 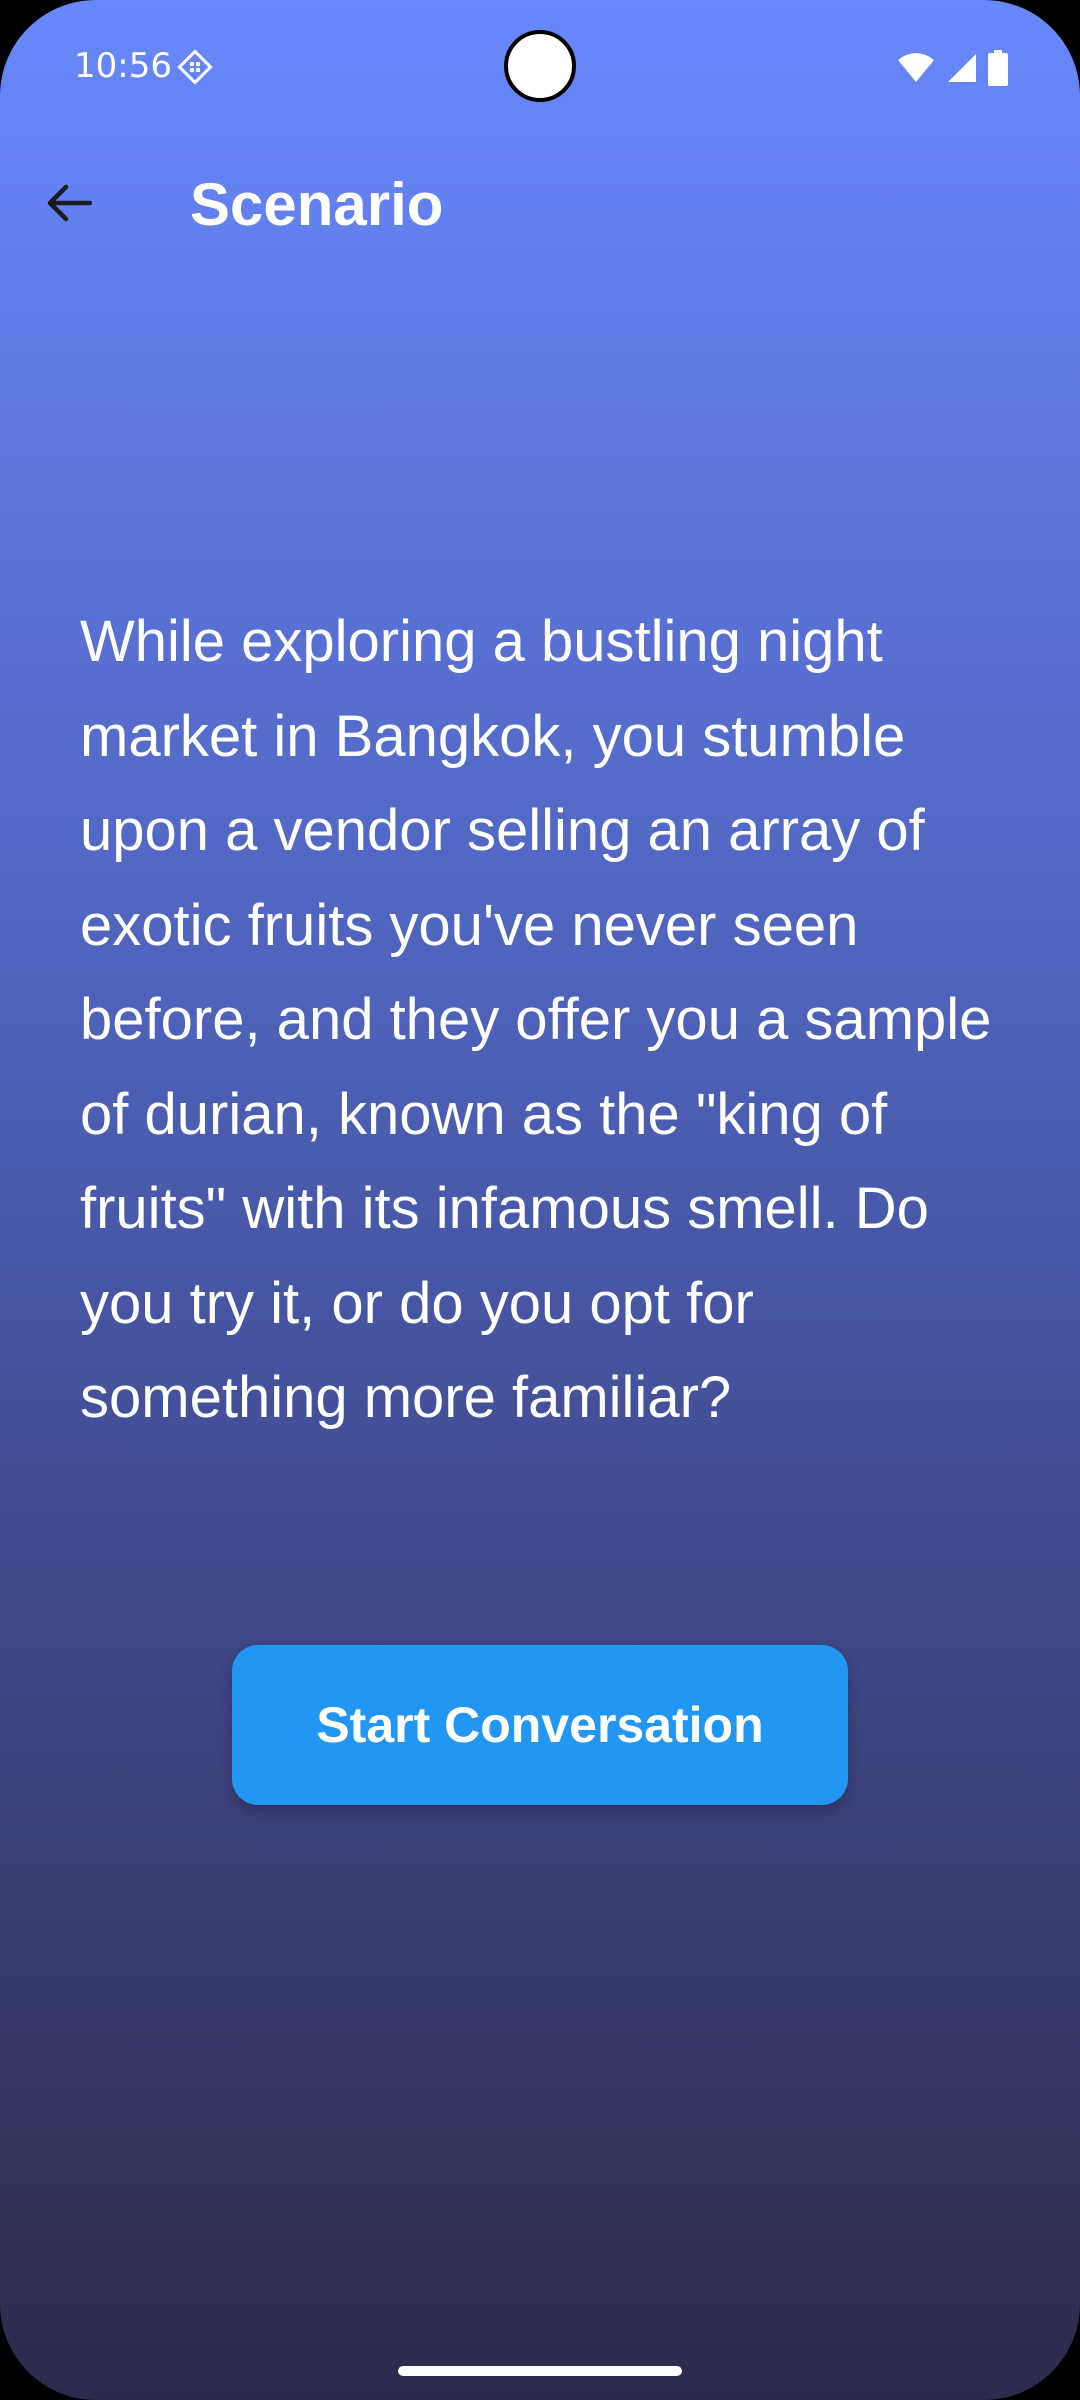 What do you see at coordinates (195, 67) in the screenshot?
I see `notification-app-icon` at bounding box center [195, 67].